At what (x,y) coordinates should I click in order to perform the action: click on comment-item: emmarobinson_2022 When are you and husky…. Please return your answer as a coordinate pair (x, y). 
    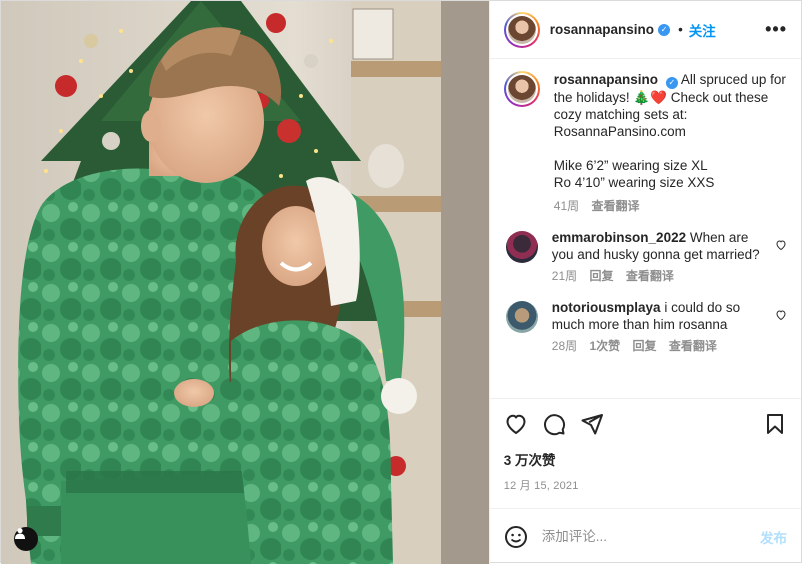
    Looking at the image, I should click on (645, 256).